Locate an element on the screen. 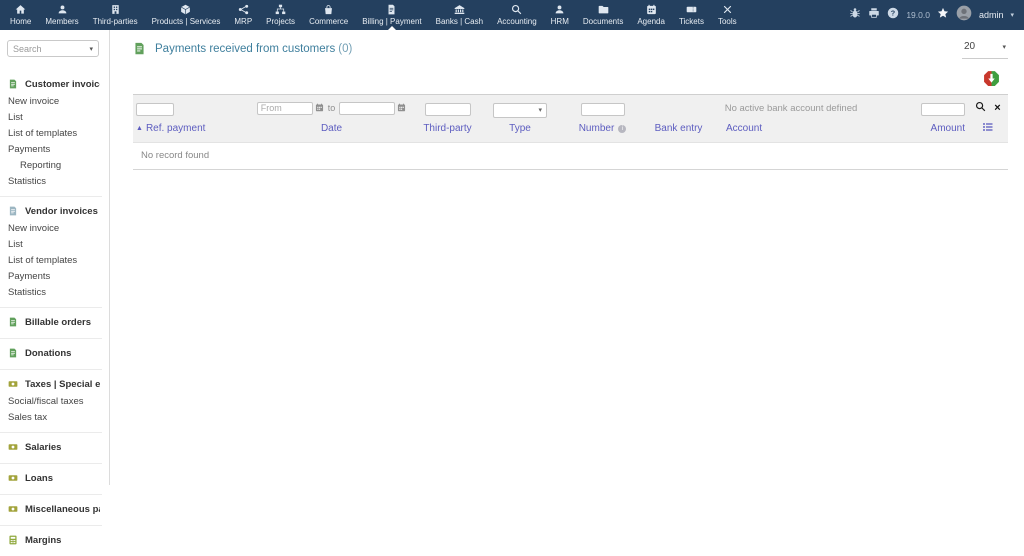  sidebar-section-header-billable-orders: Billable orders is located at coordinates (54, 322).